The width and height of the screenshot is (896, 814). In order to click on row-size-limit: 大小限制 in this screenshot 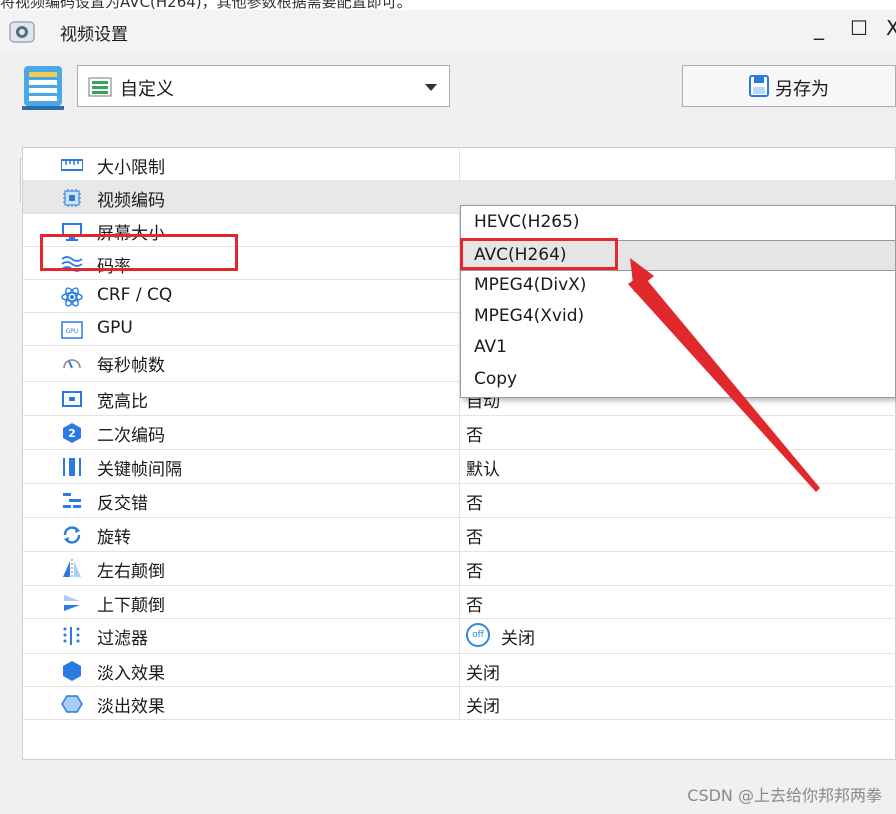, I will do `click(459, 164)`.